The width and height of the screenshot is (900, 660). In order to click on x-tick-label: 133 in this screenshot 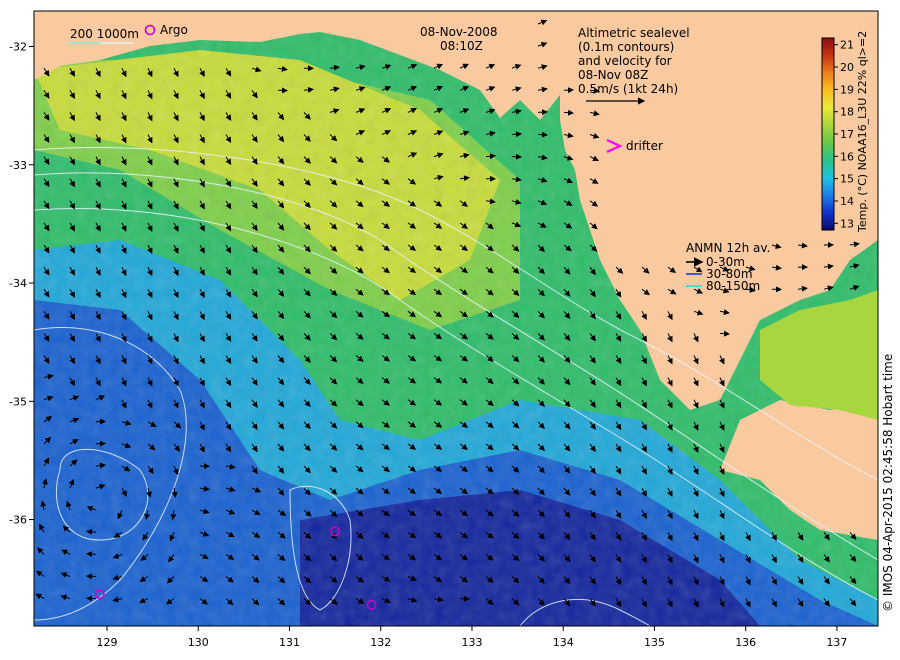, I will do `click(471, 642)`.